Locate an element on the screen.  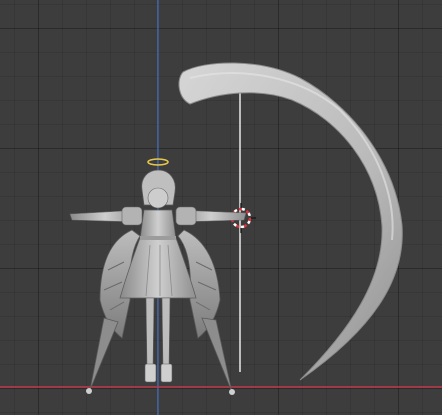
waist-belt is located at coordinates (158, 238).